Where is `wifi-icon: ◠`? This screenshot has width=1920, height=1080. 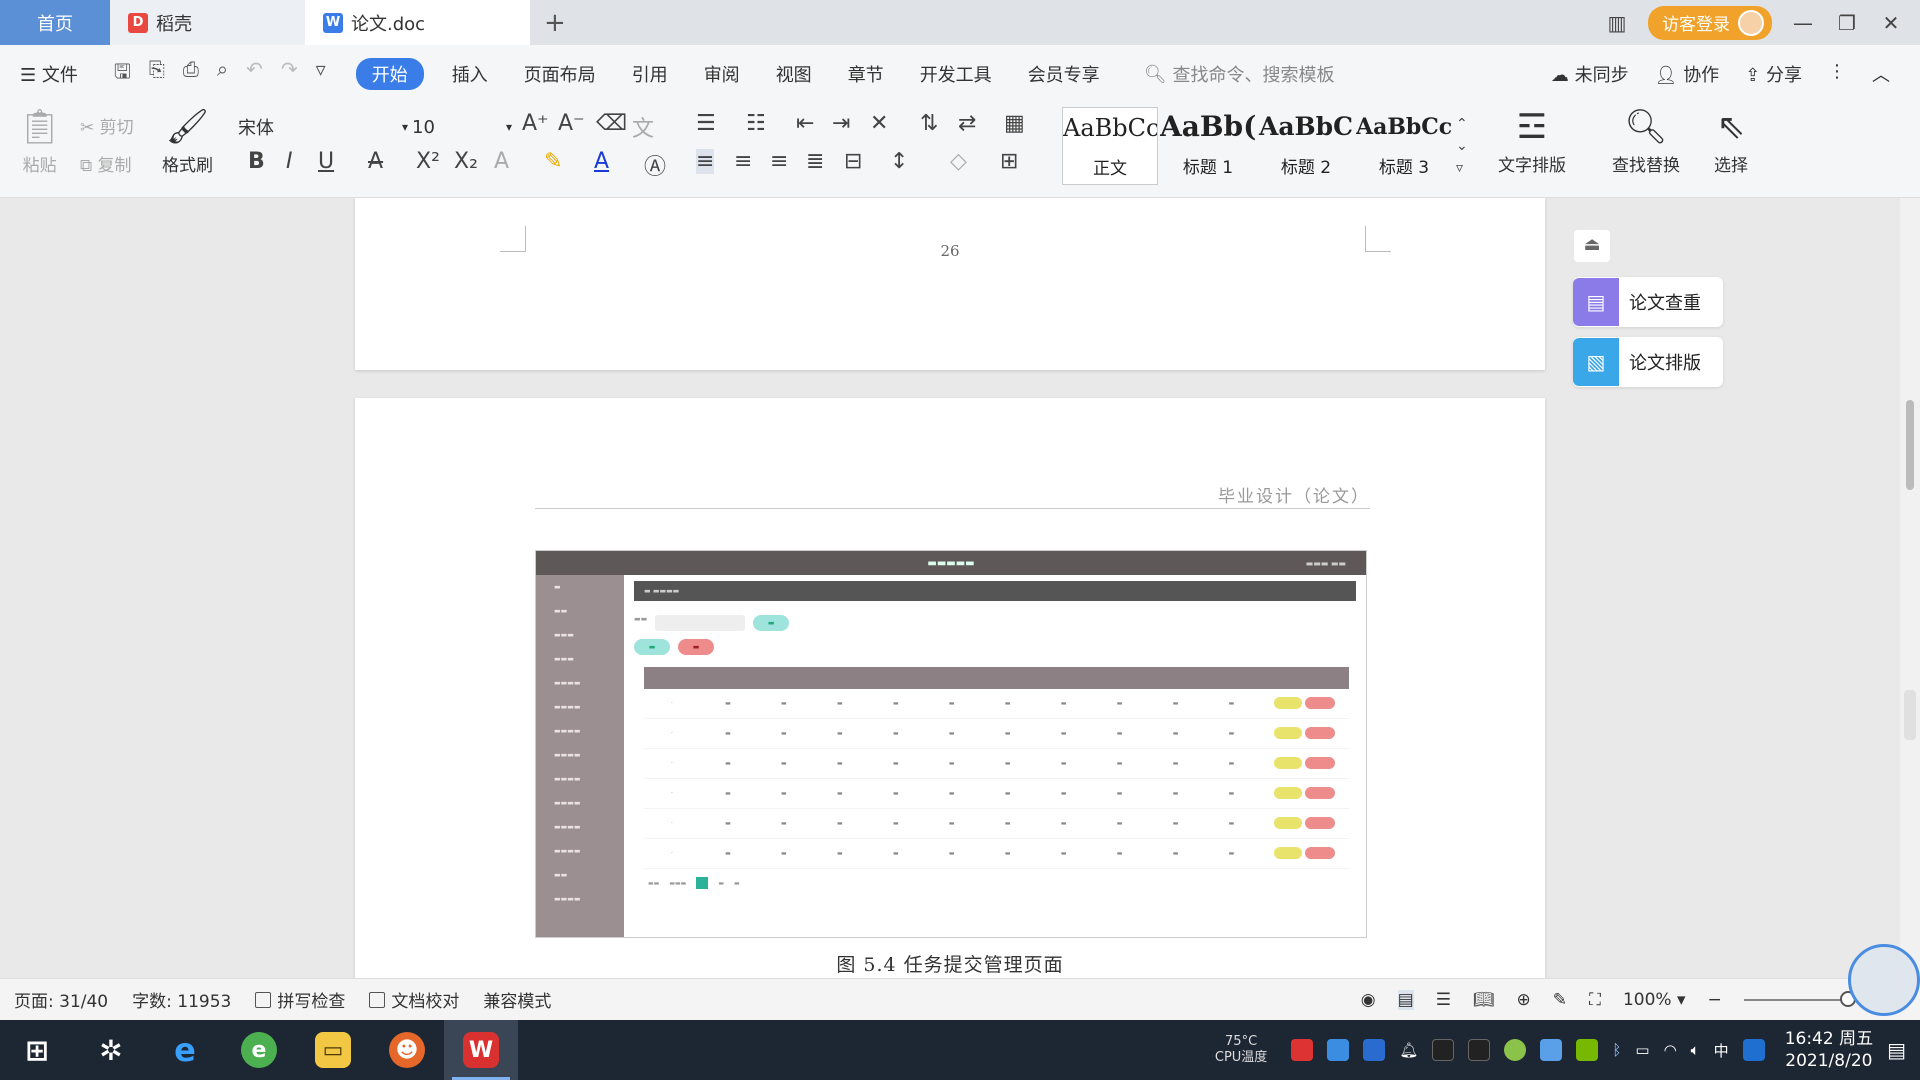
wifi-icon: ◠ is located at coordinates (1670, 1050).